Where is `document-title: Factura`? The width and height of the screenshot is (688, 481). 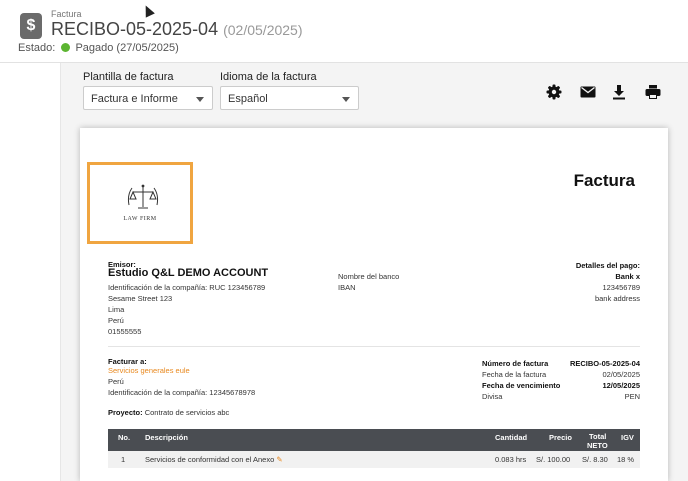 document-title: Factura is located at coordinates (604, 180).